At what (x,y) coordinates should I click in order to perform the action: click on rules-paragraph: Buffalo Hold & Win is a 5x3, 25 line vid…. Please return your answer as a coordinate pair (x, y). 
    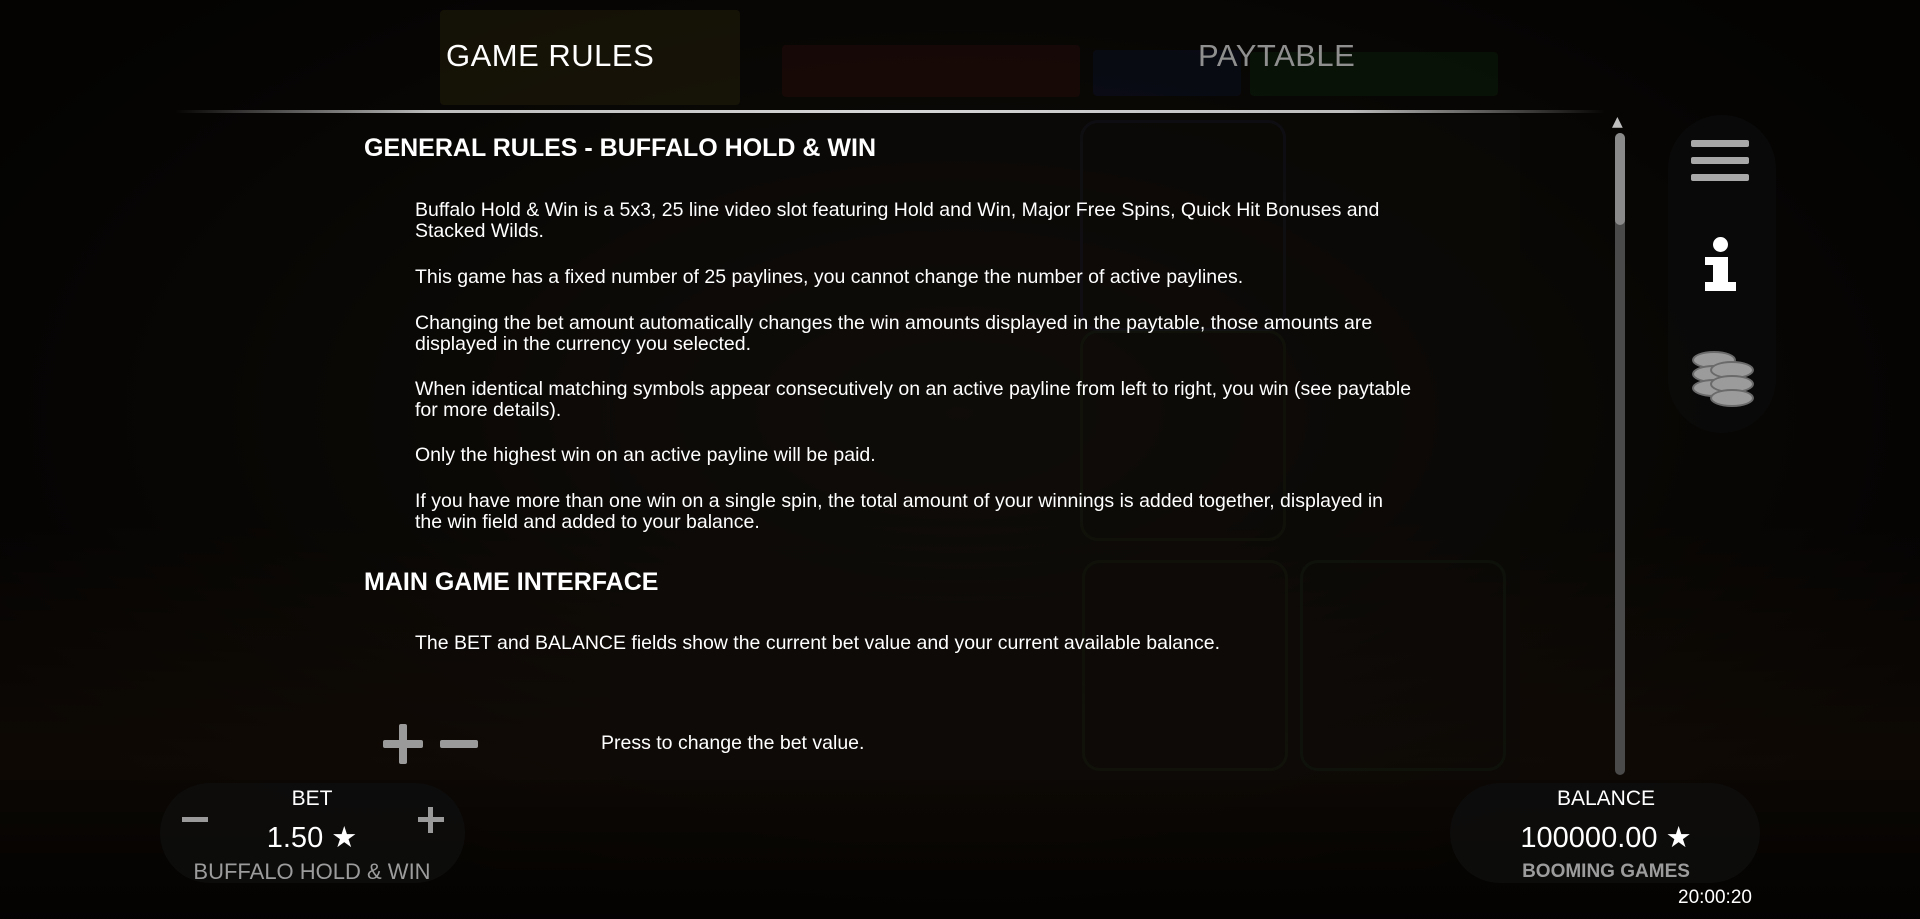
    Looking at the image, I should click on (897, 220).